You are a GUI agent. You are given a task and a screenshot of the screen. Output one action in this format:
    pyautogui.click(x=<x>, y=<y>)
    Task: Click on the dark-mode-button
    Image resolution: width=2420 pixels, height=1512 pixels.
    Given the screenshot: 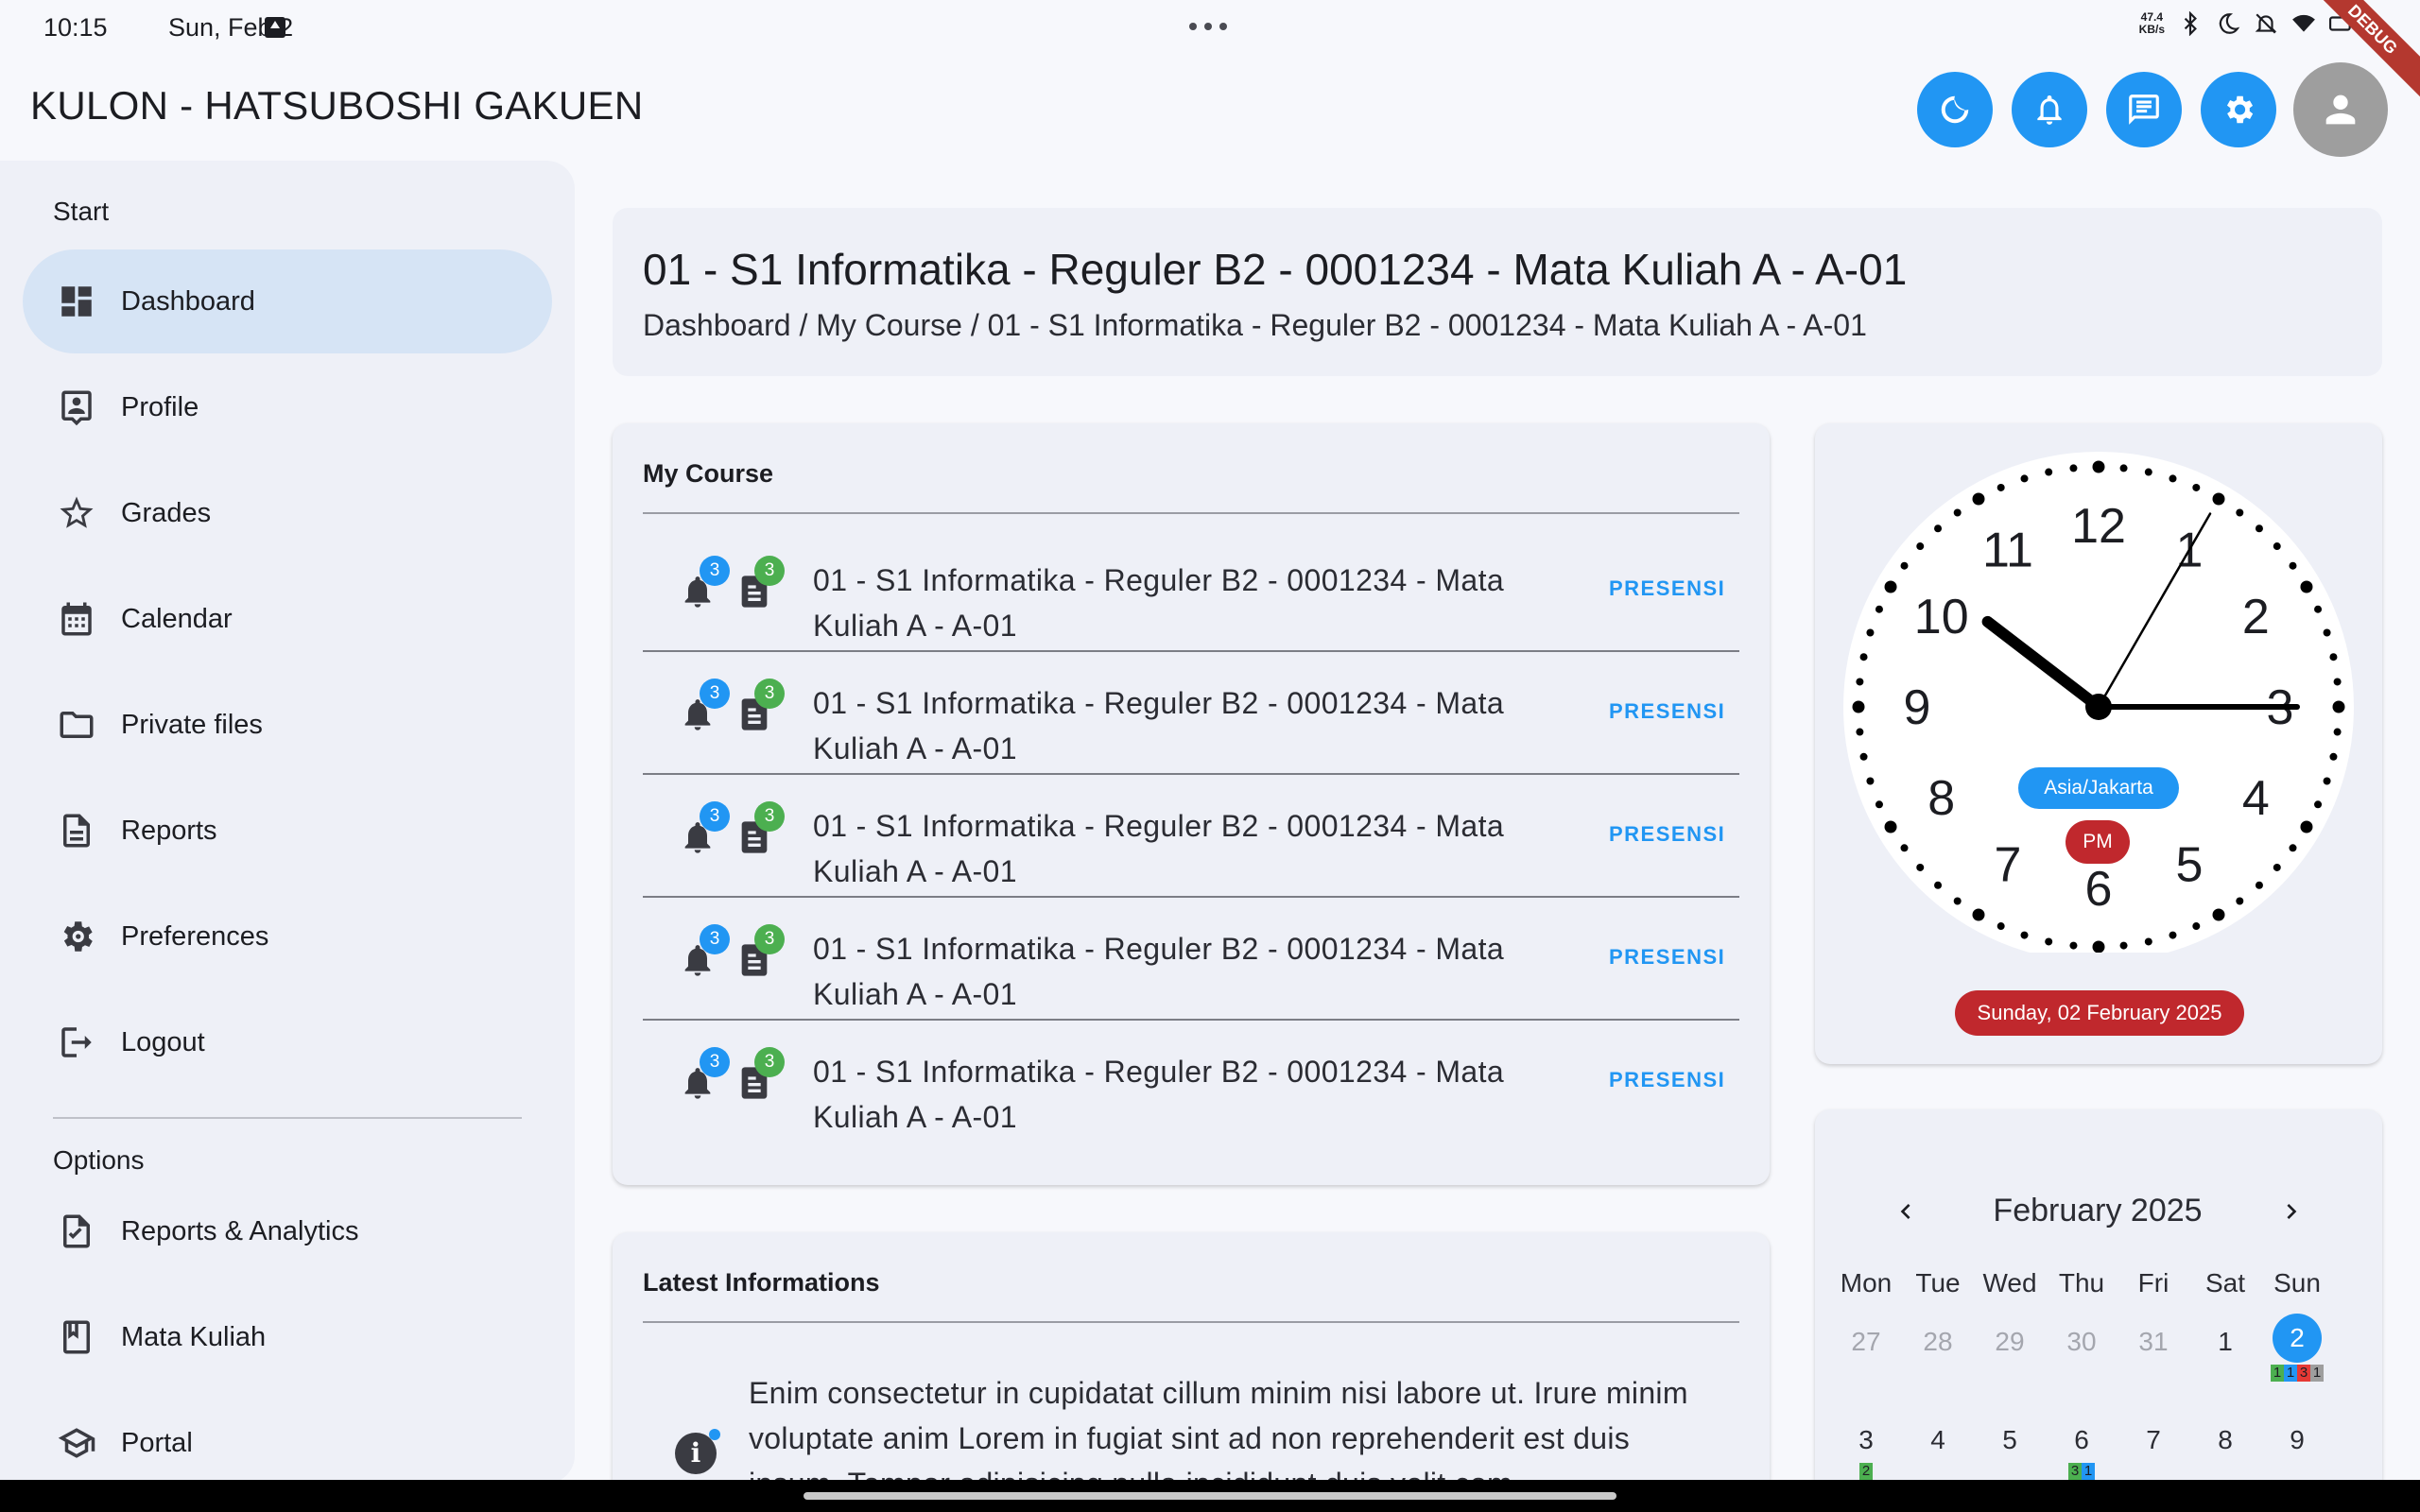 What is the action you would take?
    pyautogui.click(x=1955, y=109)
    